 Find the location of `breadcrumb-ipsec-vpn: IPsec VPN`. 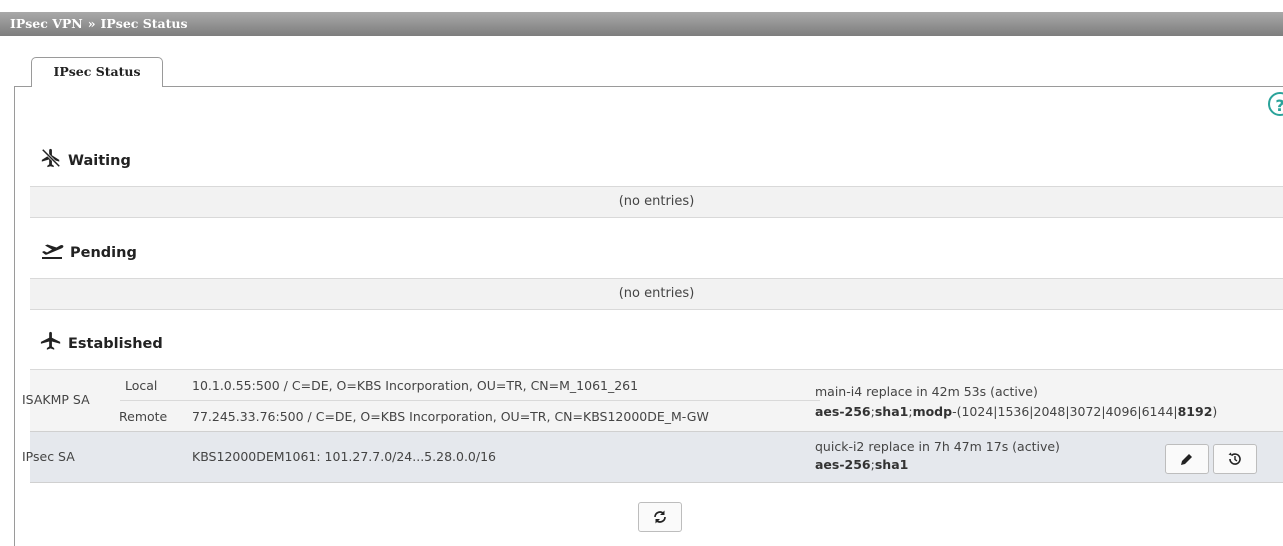

breadcrumb-ipsec-vpn: IPsec VPN is located at coordinates (46, 23).